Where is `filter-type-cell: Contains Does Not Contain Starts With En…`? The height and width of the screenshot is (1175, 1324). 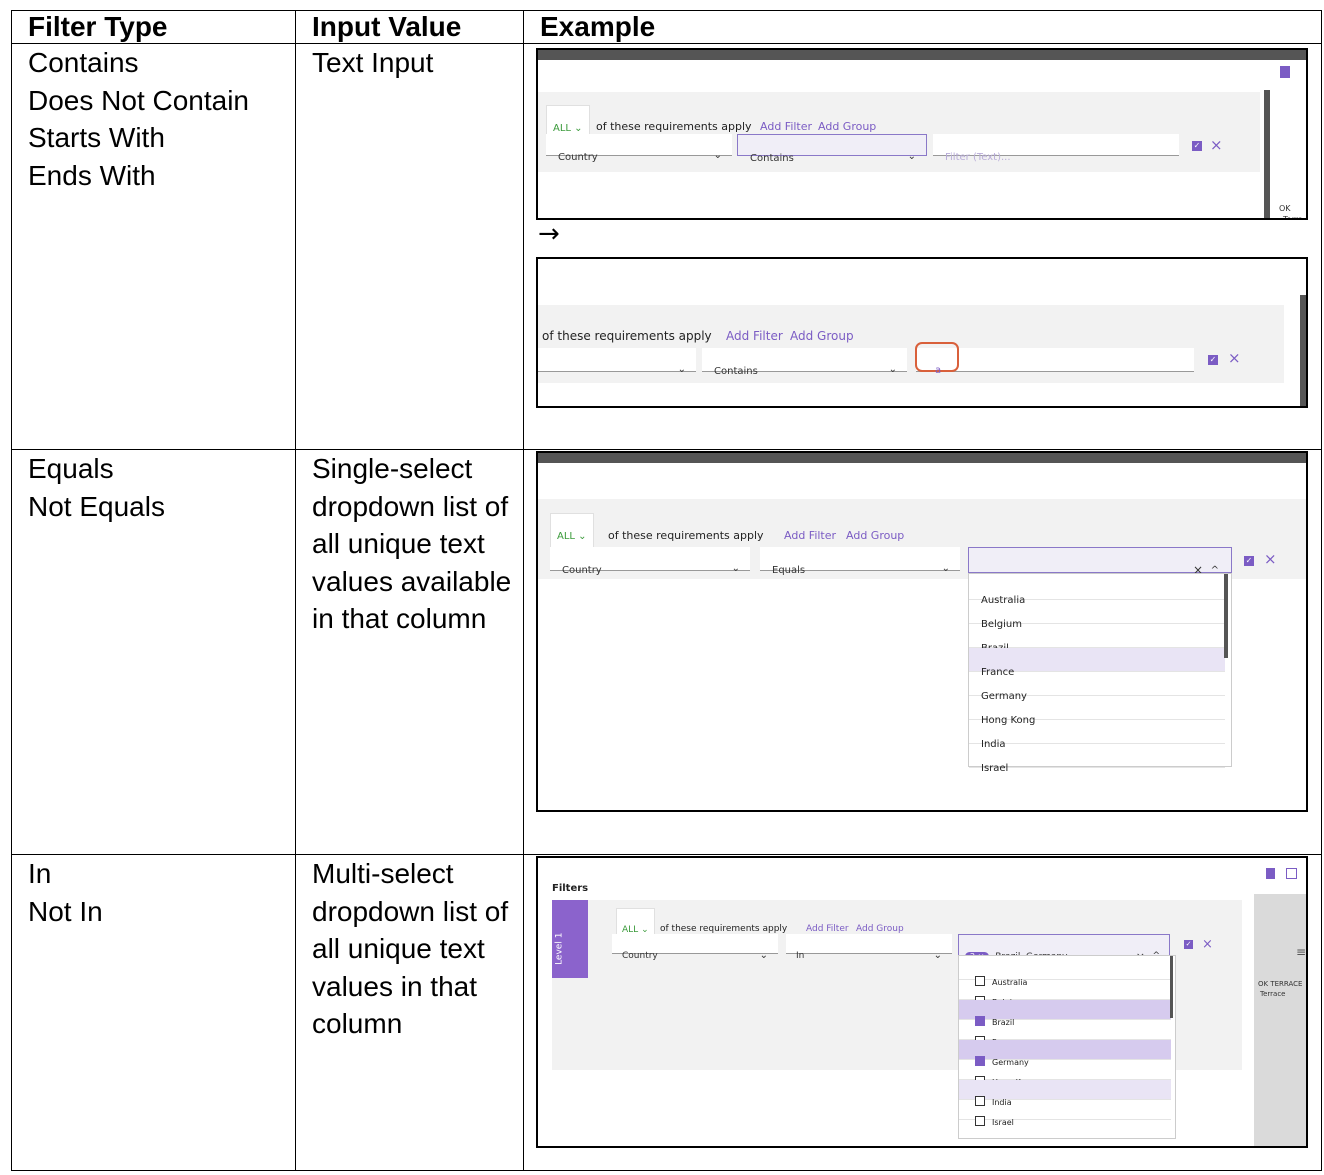 filter-type-cell: Contains Does Not Contain Starts With En… is located at coordinates (153, 246).